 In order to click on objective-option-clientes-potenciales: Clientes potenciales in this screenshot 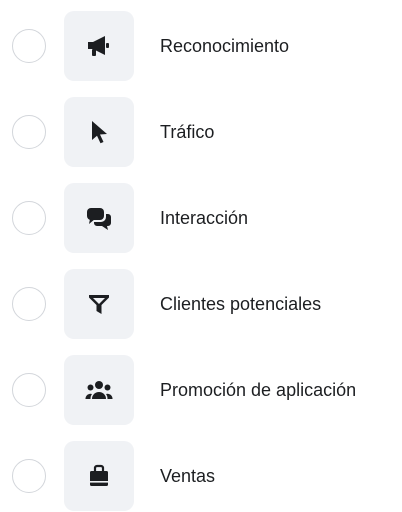, I will do `click(201, 304)`.